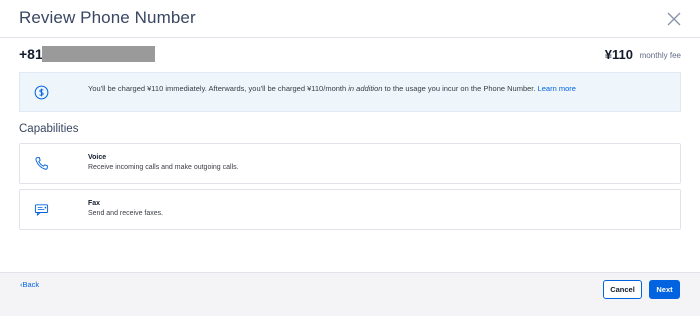  What do you see at coordinates (94, 203) in the screenshot?
I see `capability-name: Fax` at bounding box center [94, 203].